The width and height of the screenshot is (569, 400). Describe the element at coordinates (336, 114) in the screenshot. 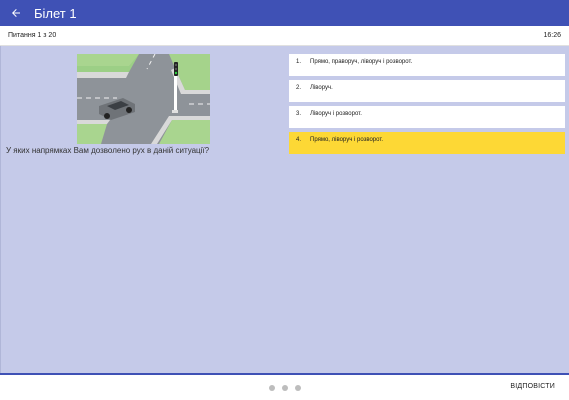

I see `answer-text: Ліворуч і розворот.` at that location.